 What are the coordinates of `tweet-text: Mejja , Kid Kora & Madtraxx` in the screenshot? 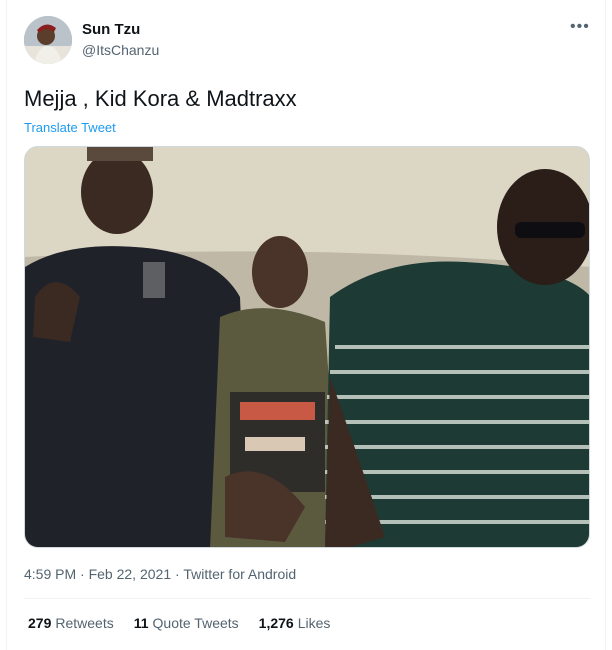 It's located at (160, 98).